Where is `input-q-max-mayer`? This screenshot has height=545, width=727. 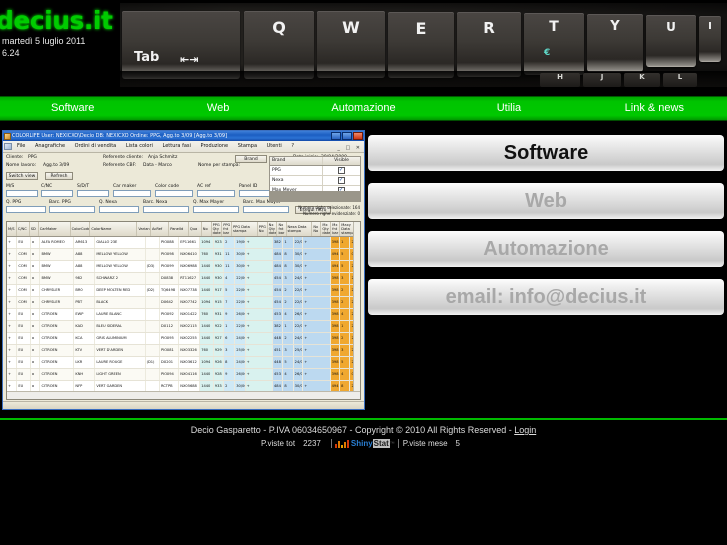 input-q-max-mayer is located at coordinates (216, 209).